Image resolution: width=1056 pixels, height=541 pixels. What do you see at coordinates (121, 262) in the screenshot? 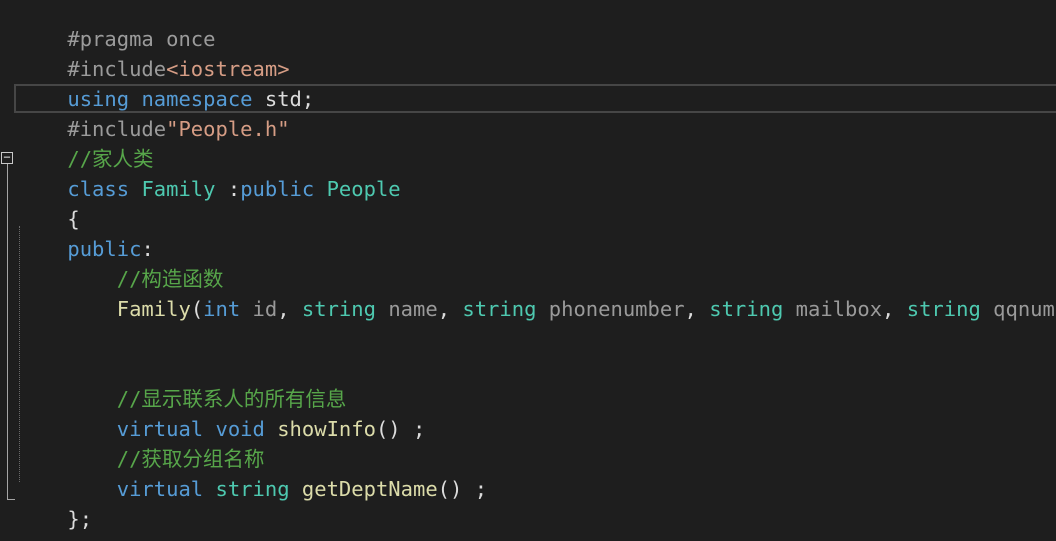
I see `code-line-9: //构造函数` at bounding box center [121, 262].